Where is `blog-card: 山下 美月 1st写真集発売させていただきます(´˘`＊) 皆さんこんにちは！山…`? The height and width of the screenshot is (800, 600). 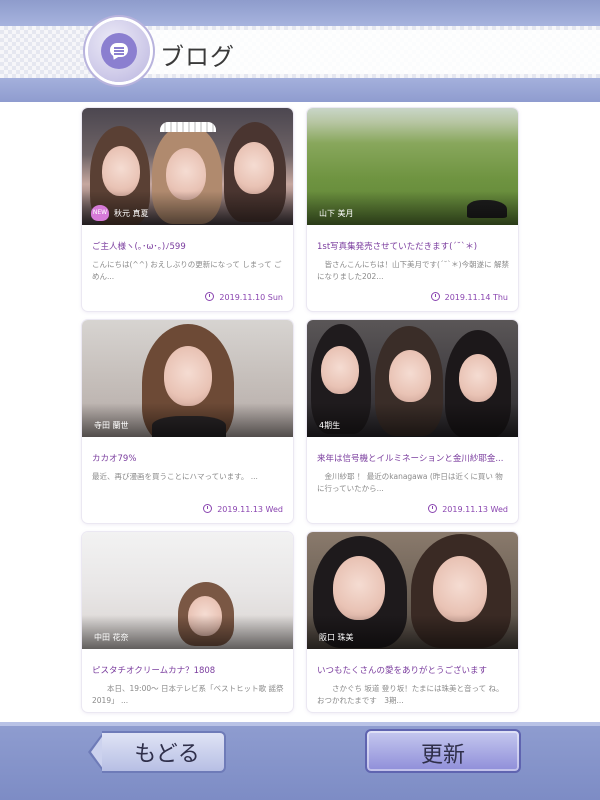 blog-card: 山下 美月 1st写真集発売させていただきます(´˘`＊) 皆さんこんにちは！山… is located at coordinates (412, 209).